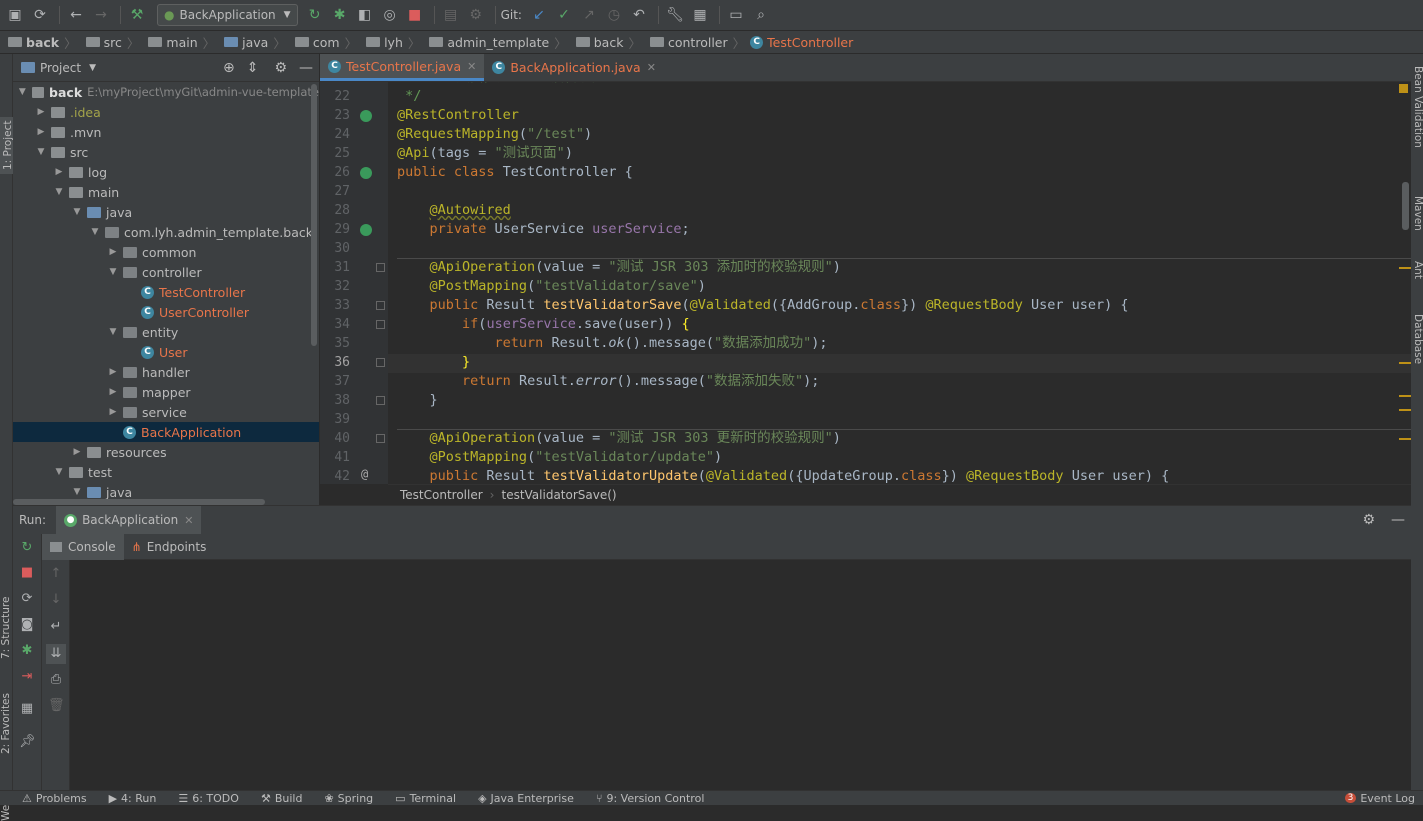 This screenshot has height=821, width=1423. What do you see at coordinates (27, 677) in the screenshot?
I see `exit-icon: ⇥` at bounding box center [27, 677].